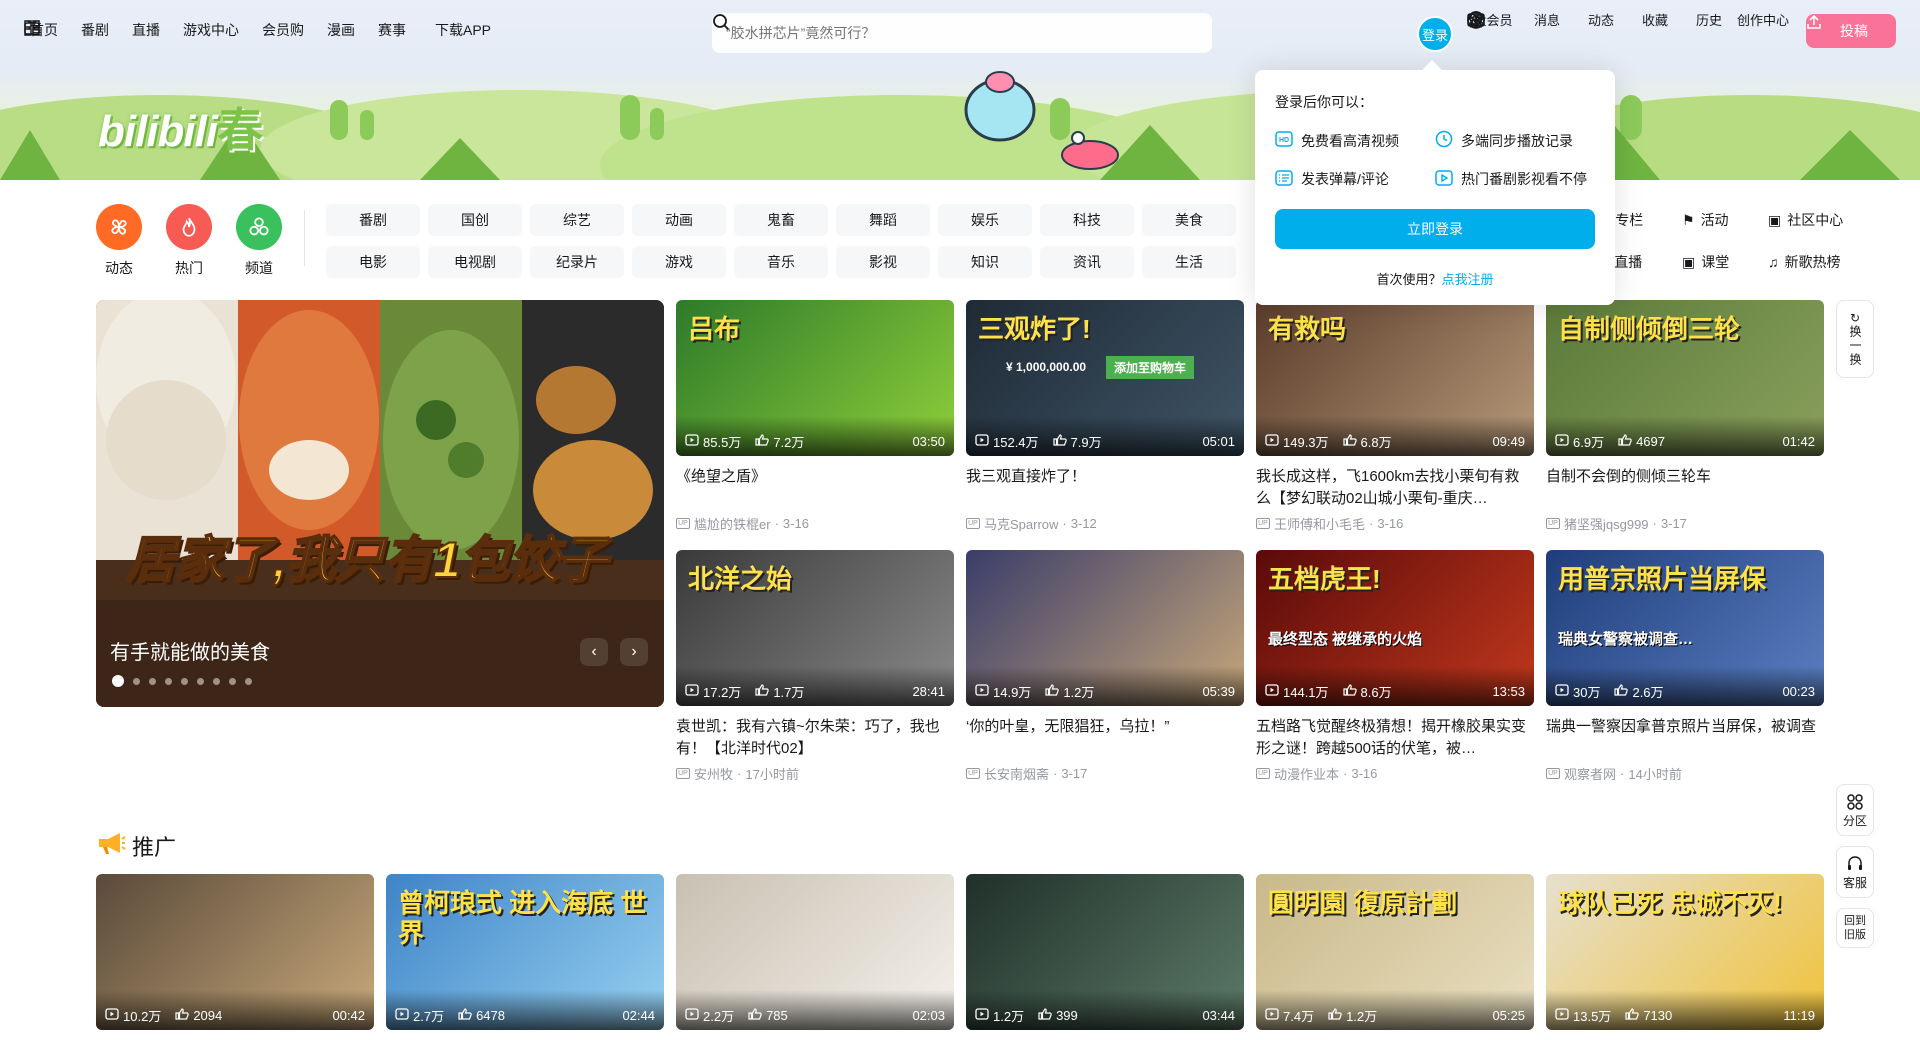 The width and height of the screenshot is (1920, 1040). Describe the element at coordinates (577, 262) in the screenshot. I see `channel-tag: 纪录片` at that location.